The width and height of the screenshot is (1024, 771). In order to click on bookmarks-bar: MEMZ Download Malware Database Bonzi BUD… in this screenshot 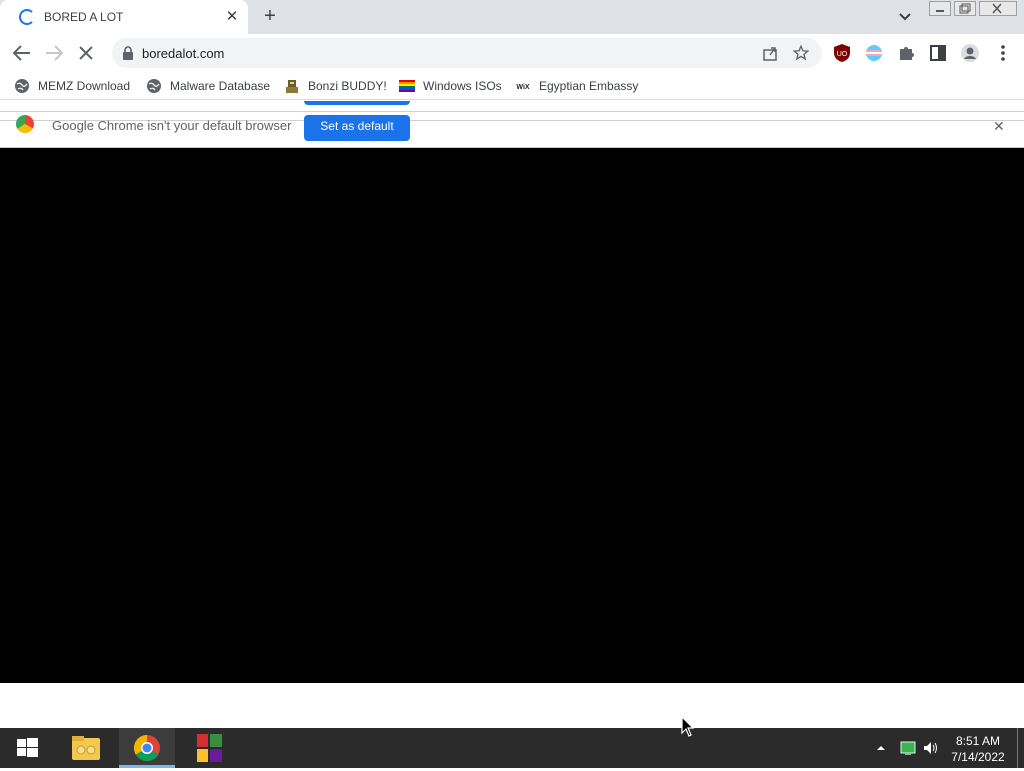, I will do `click(512, 86)`.